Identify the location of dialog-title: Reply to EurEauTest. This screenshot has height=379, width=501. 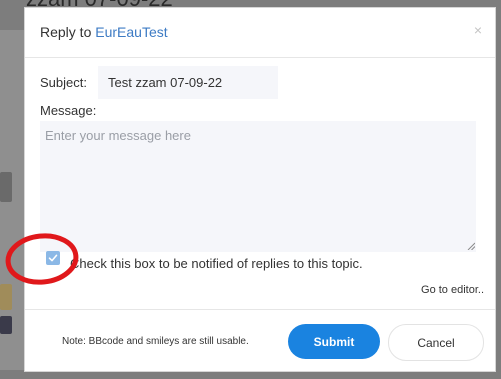
(104, 32).